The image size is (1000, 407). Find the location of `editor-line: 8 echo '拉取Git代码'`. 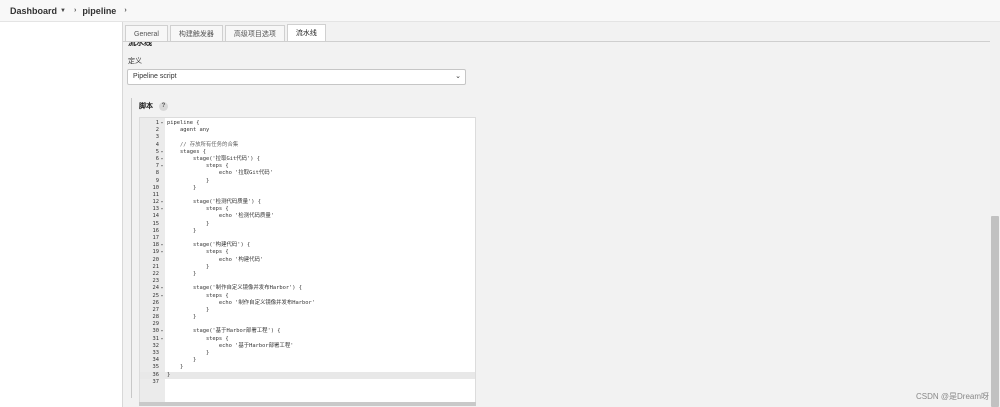

editor-line: 8 echo '拉取Git代码' is located at coordinates (307, 173).